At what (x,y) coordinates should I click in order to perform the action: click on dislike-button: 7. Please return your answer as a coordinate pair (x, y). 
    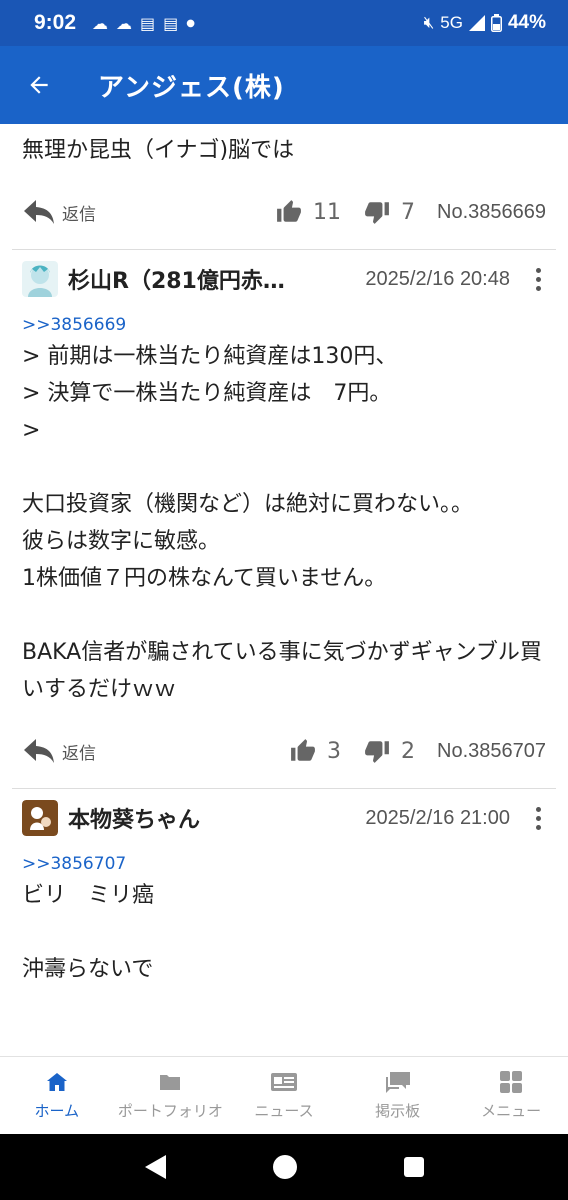
    Looking at the image, I should click on (389, 212).